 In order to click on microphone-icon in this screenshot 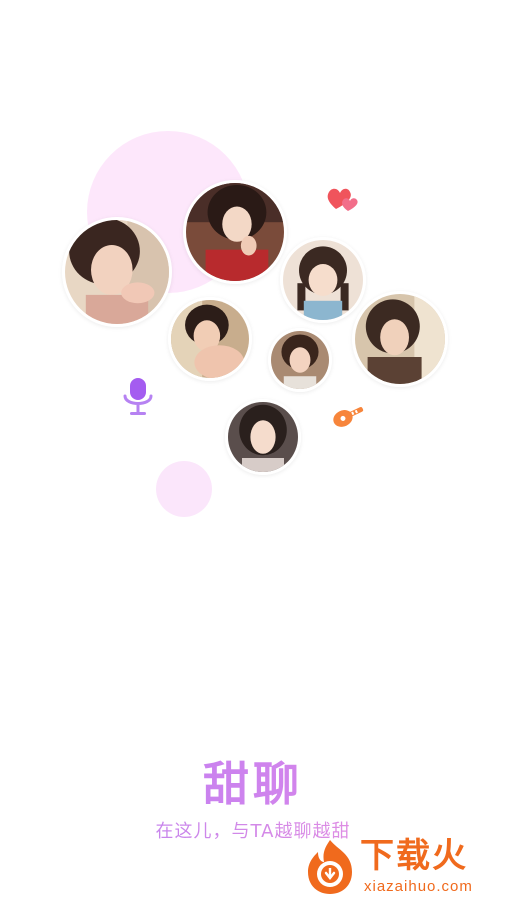, I will do `click(138, 397)`.